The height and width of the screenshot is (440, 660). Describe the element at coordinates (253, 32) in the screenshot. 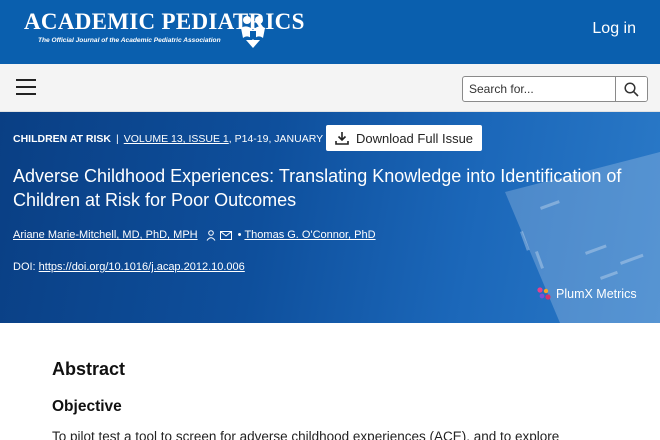

I see `apa-emblem-icon` at that location.